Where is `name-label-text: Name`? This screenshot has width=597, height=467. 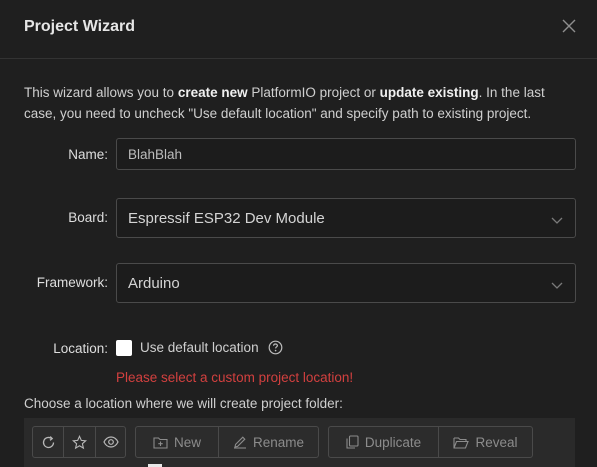 name-label-text: Name is located at coordinates (86, 154).